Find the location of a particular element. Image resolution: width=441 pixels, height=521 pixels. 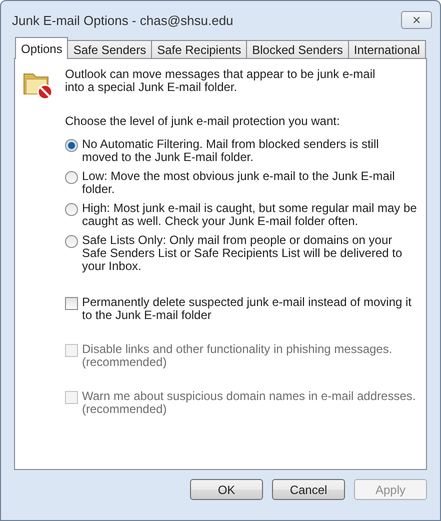

close-button: ✕ is located at coordinates (416, 20).